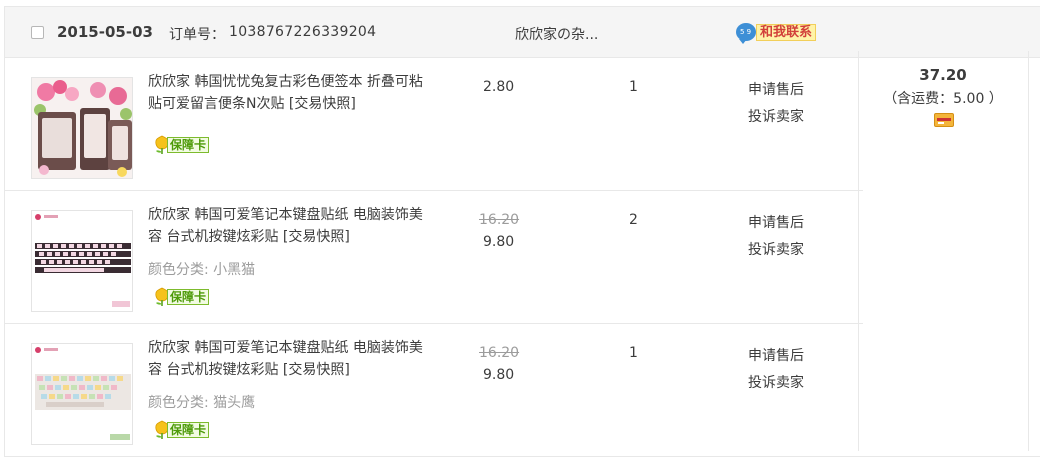 The width and height of the screenshot is (1040, 457). What do you see at coordinates (746, 33) in the screenshot?
I see `chat-bubble-icon: 5 9` at bounding box center [746, 33].